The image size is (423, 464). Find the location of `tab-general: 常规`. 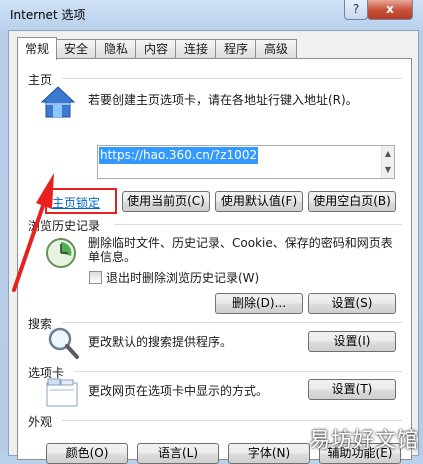

tab-general: 常规 is located at coordinates (37, 48).